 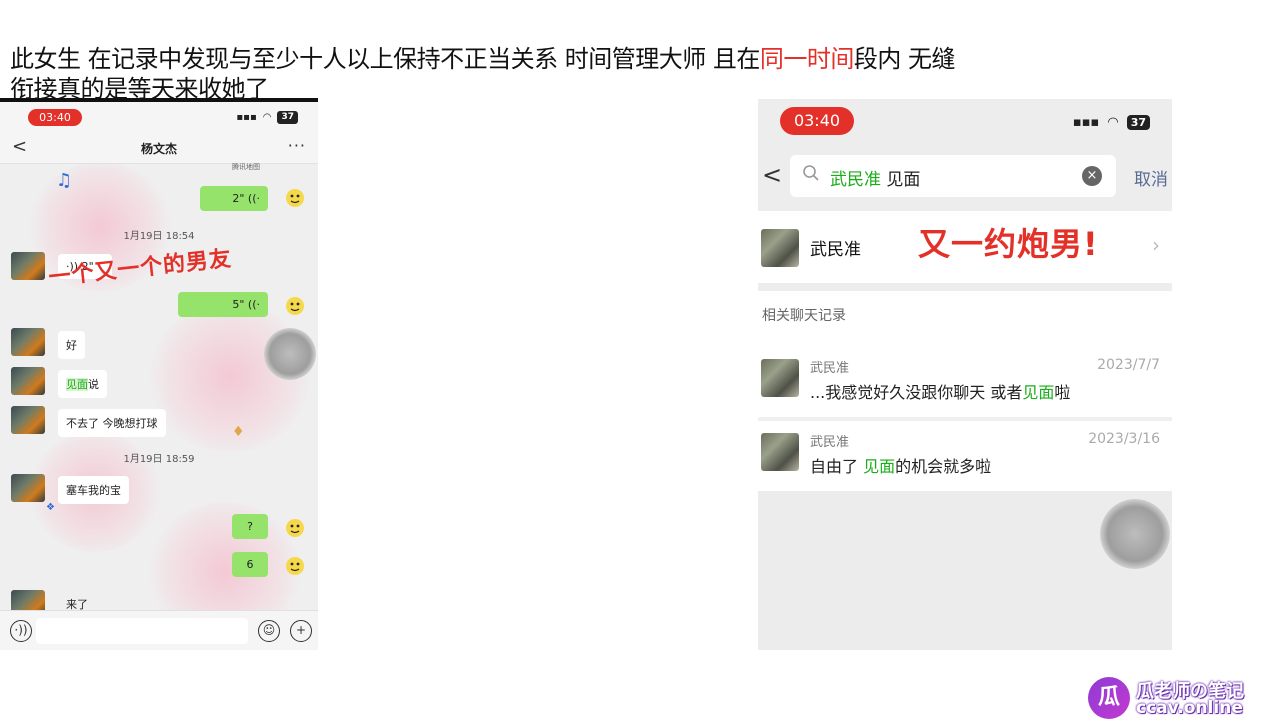 I want to click on message-text: 说, so click(x=93, y=384).